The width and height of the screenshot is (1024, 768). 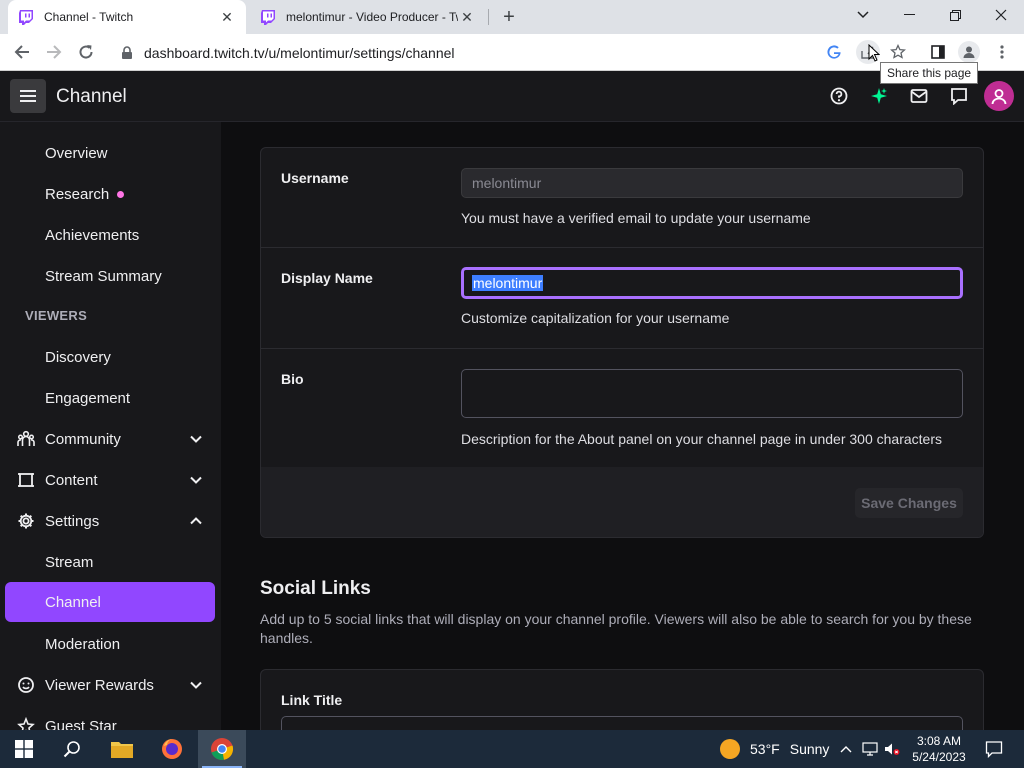 What do you see at coordinates (712, 283) in the screenshot?
I see `display-name-input: melontimur` at bounding box center [712, 283].